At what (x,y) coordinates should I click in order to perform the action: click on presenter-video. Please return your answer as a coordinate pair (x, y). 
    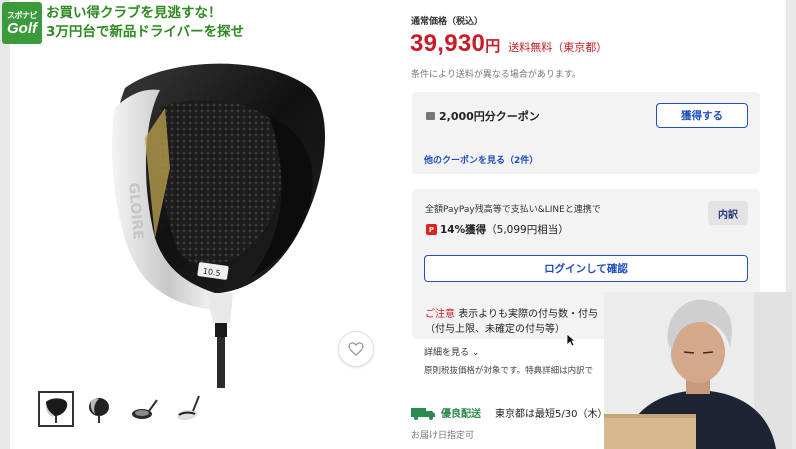
    Looking at the image, I should click on (698, 370).